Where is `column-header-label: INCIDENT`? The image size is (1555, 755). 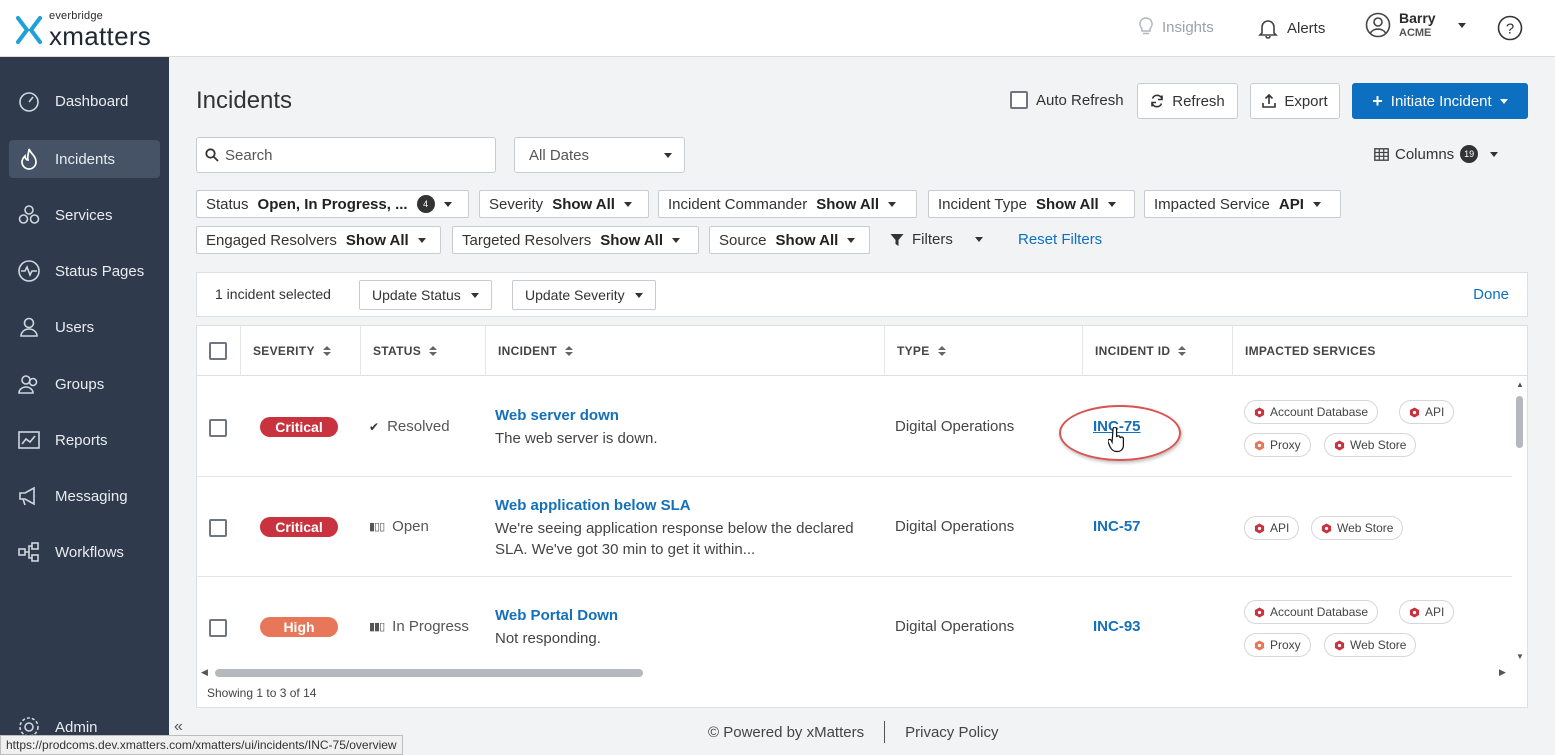 column-header-label: INCIDENT is located at coordinates (528, 351).